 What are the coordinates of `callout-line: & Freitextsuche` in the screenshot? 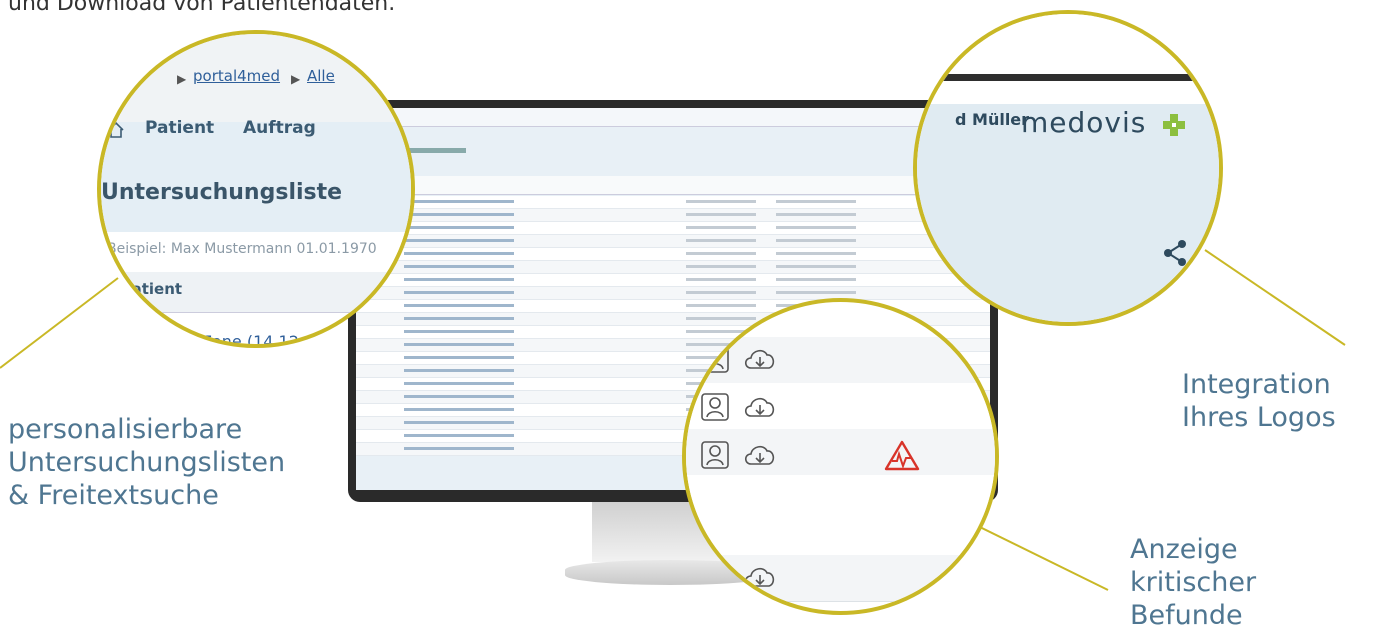 It's located at (113, 495).